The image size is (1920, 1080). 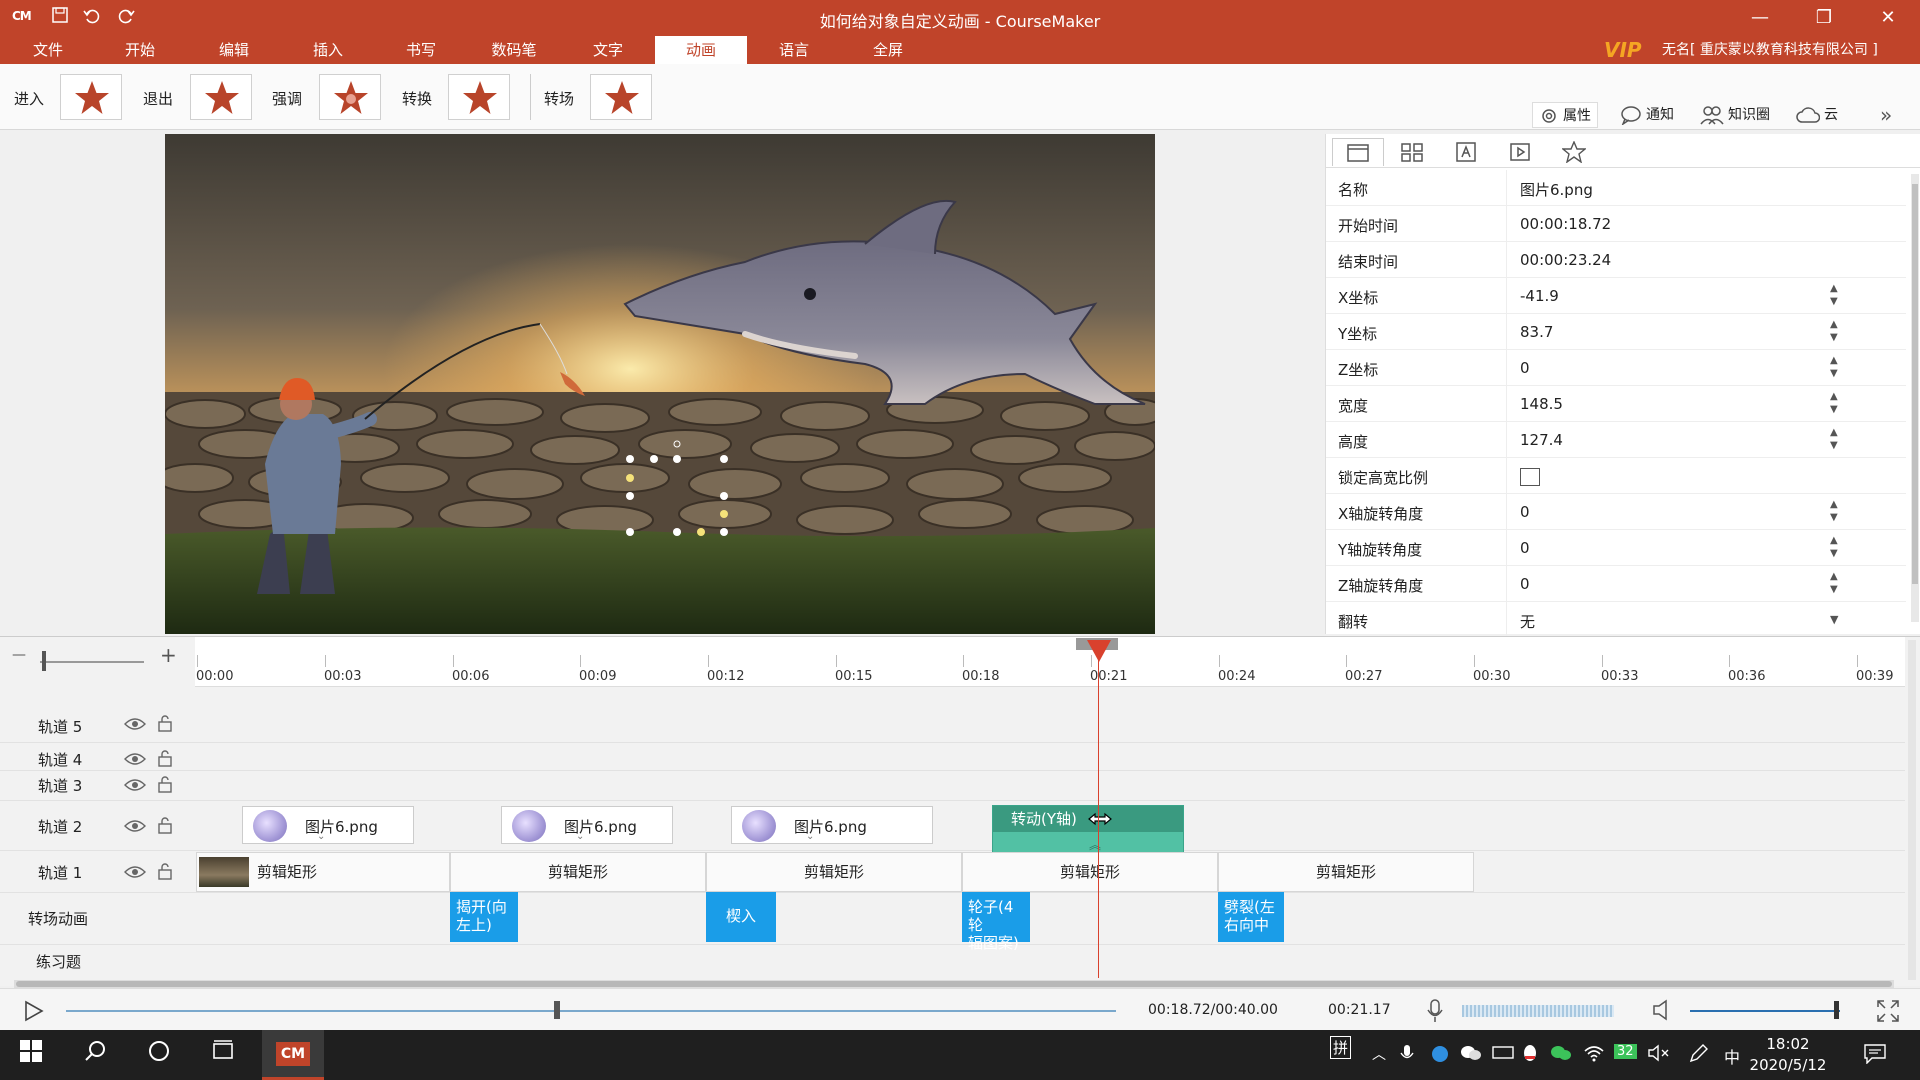 What do you see at coordinates (557, 1010) in the screenshot?
I see `playback-knob` at bounding box center [557, 1010].